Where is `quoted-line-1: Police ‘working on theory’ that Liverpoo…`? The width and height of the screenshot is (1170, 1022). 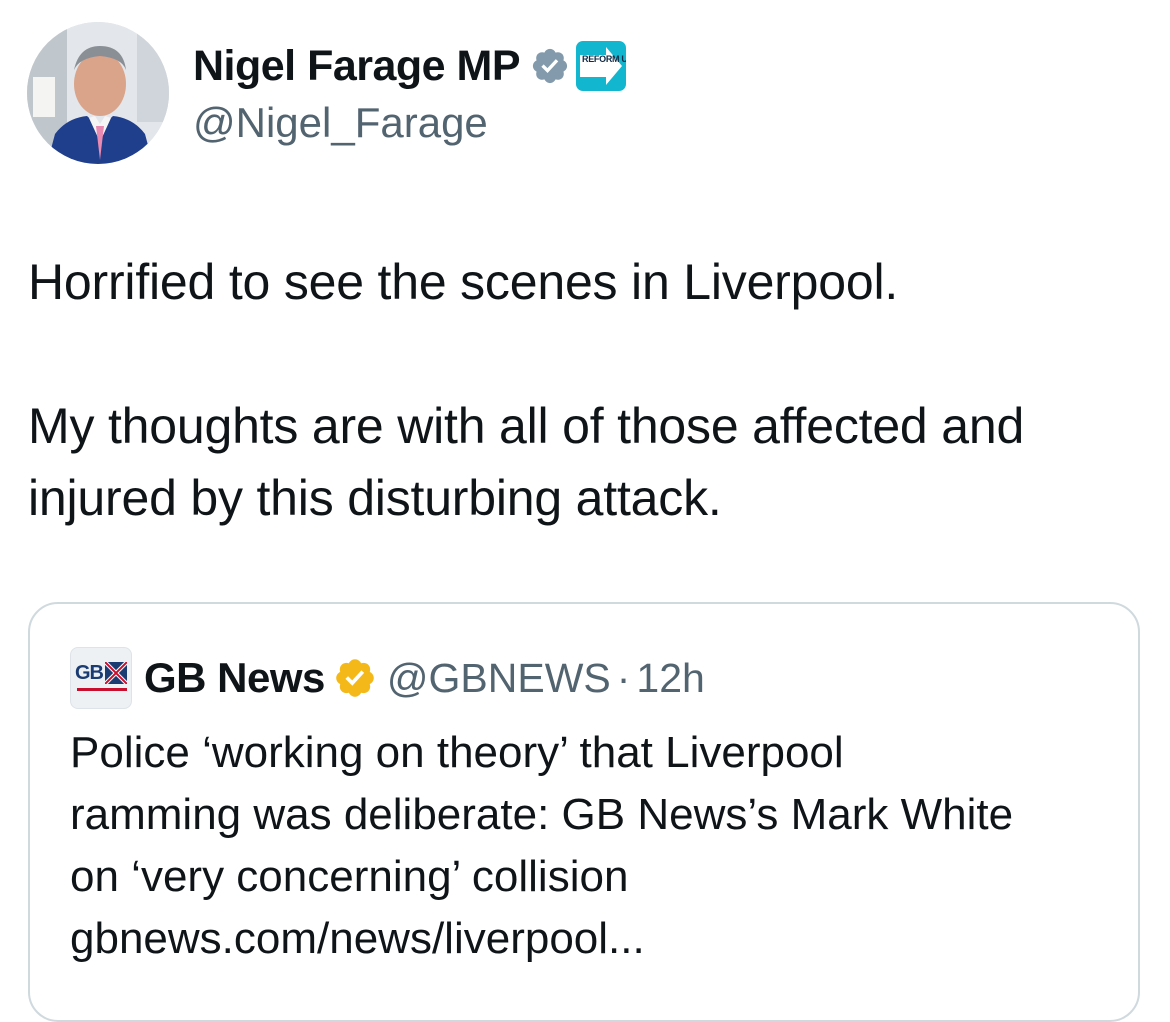 quoted-line-1: Police ‘working on theory’ that Liverpoo… is located at coordinates (457, 752).